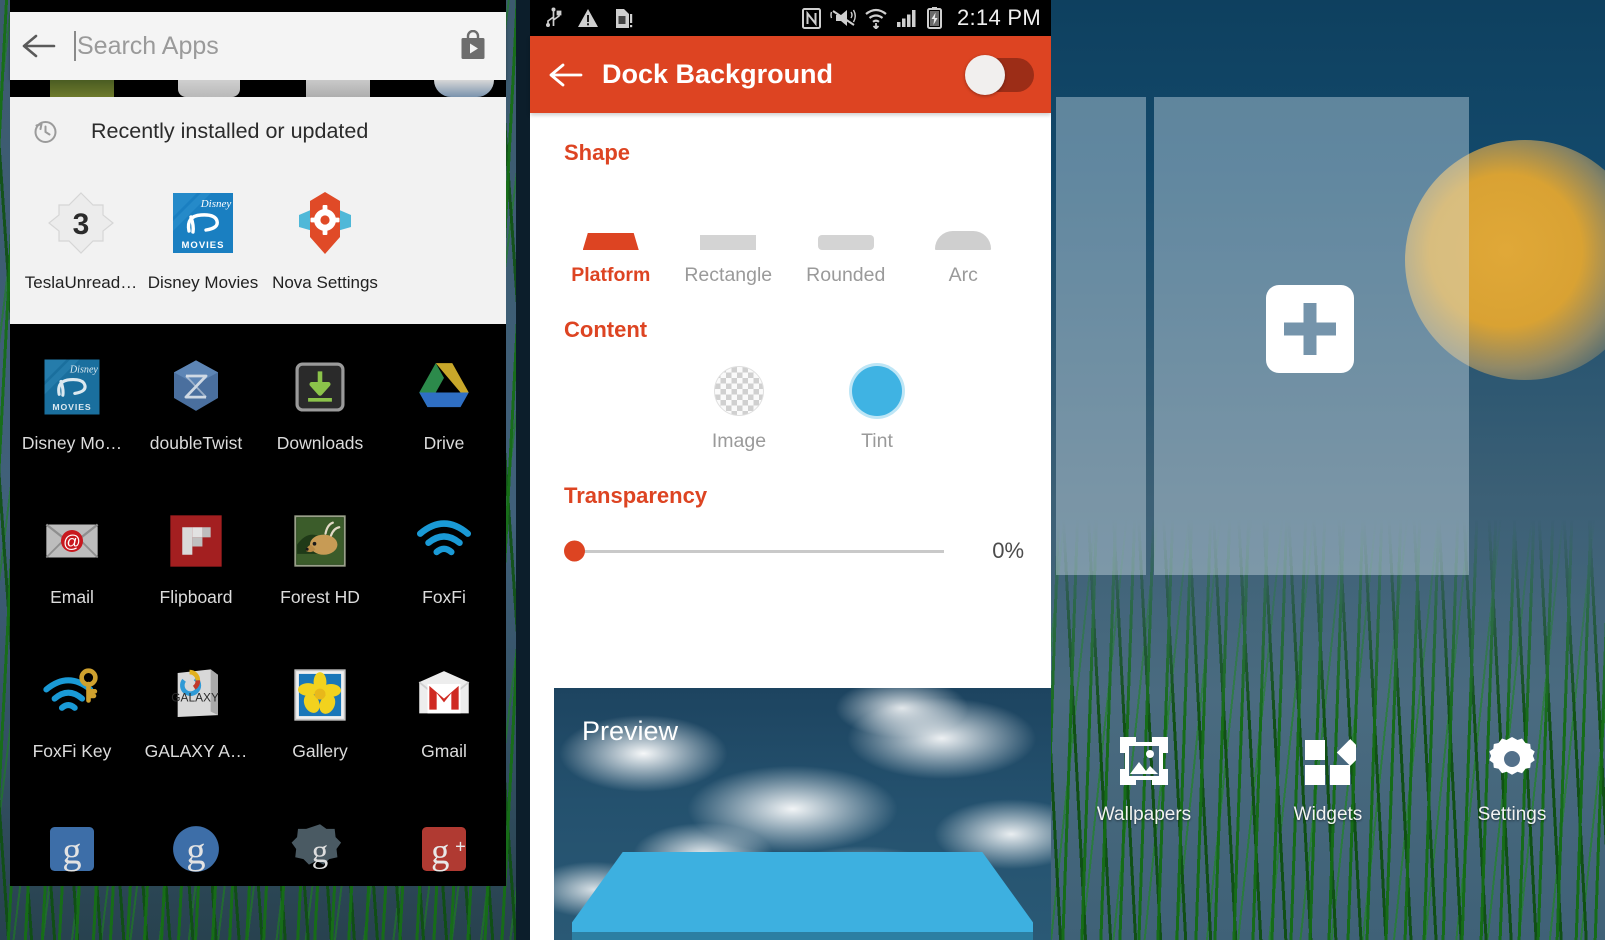  Describe the element at coordinates (1008, 550) in the screenshot. I see `transparency-value: 0%` at that location.